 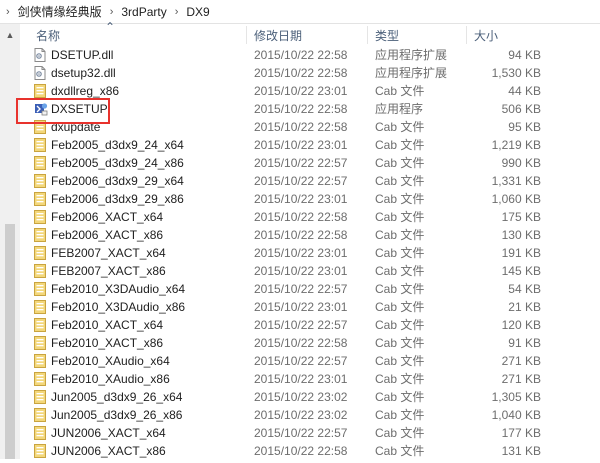 I want to click on column-header-size: 大小, so click(x=486, y=35).